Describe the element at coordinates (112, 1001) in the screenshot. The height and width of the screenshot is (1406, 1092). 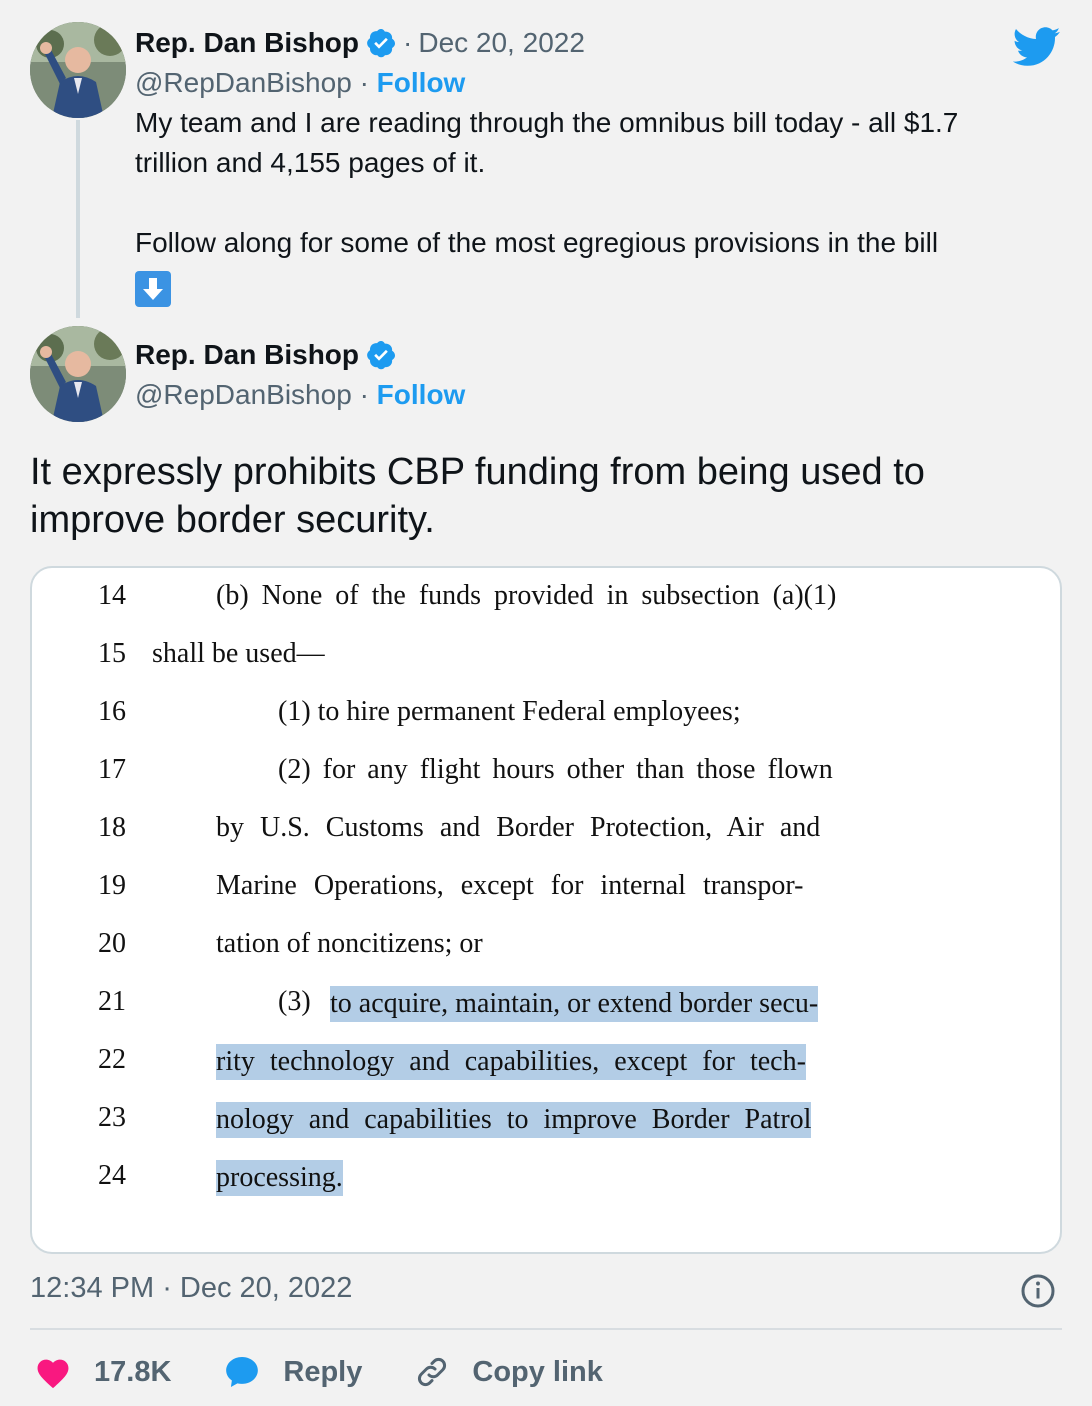
I see `line-number: 21` at that location.